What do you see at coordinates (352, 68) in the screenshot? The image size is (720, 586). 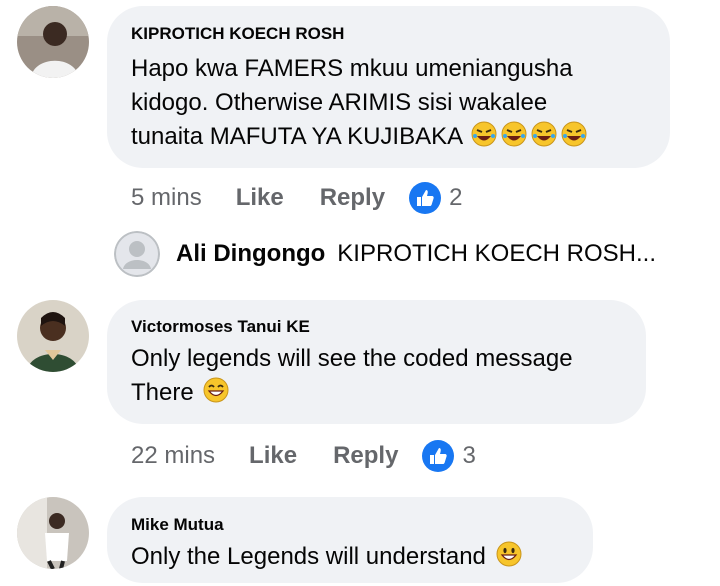 I see `comment-line: Hapo kwa FAMERS mkuu umeniangusha` at bounding box center [352, 68].